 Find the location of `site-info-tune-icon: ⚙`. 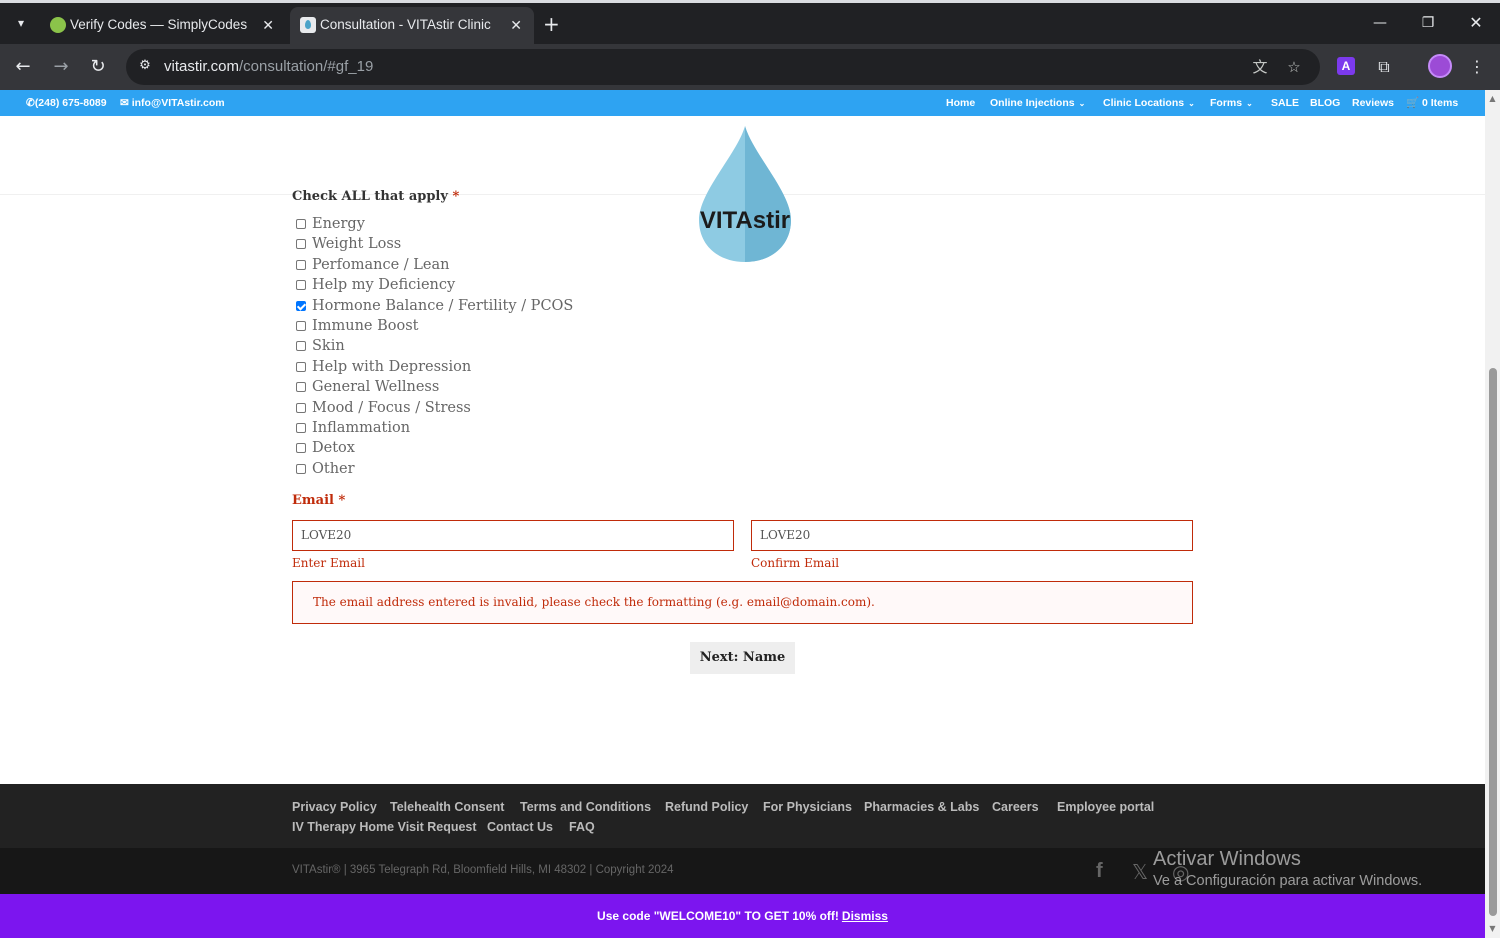

site-info-tune-icon: ⚙ is located at coordinates (145, 66).